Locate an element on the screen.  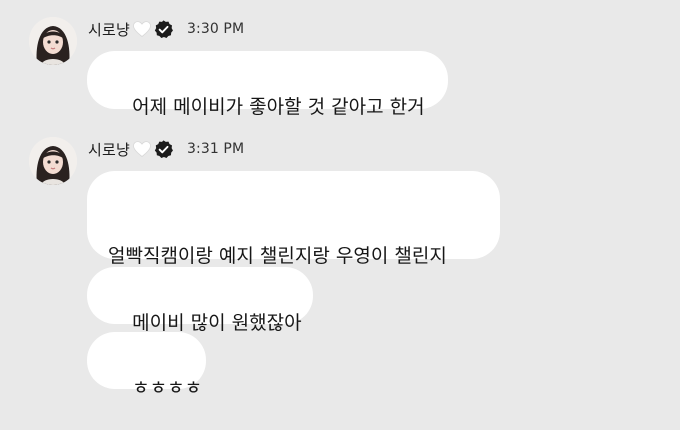
message-text: 어제 메이비가 좋아할 것 같아고 한거 is located at coordinates (278, 107).